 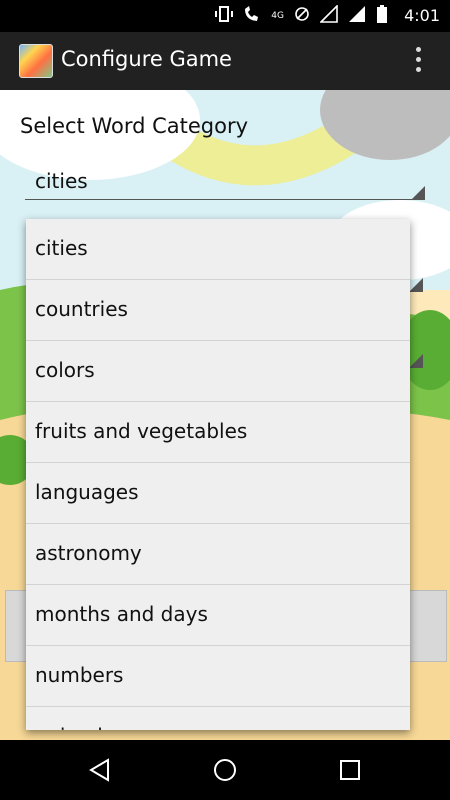 I want to click on list-item: fruits and vegetables, so click(x=218, y=432).